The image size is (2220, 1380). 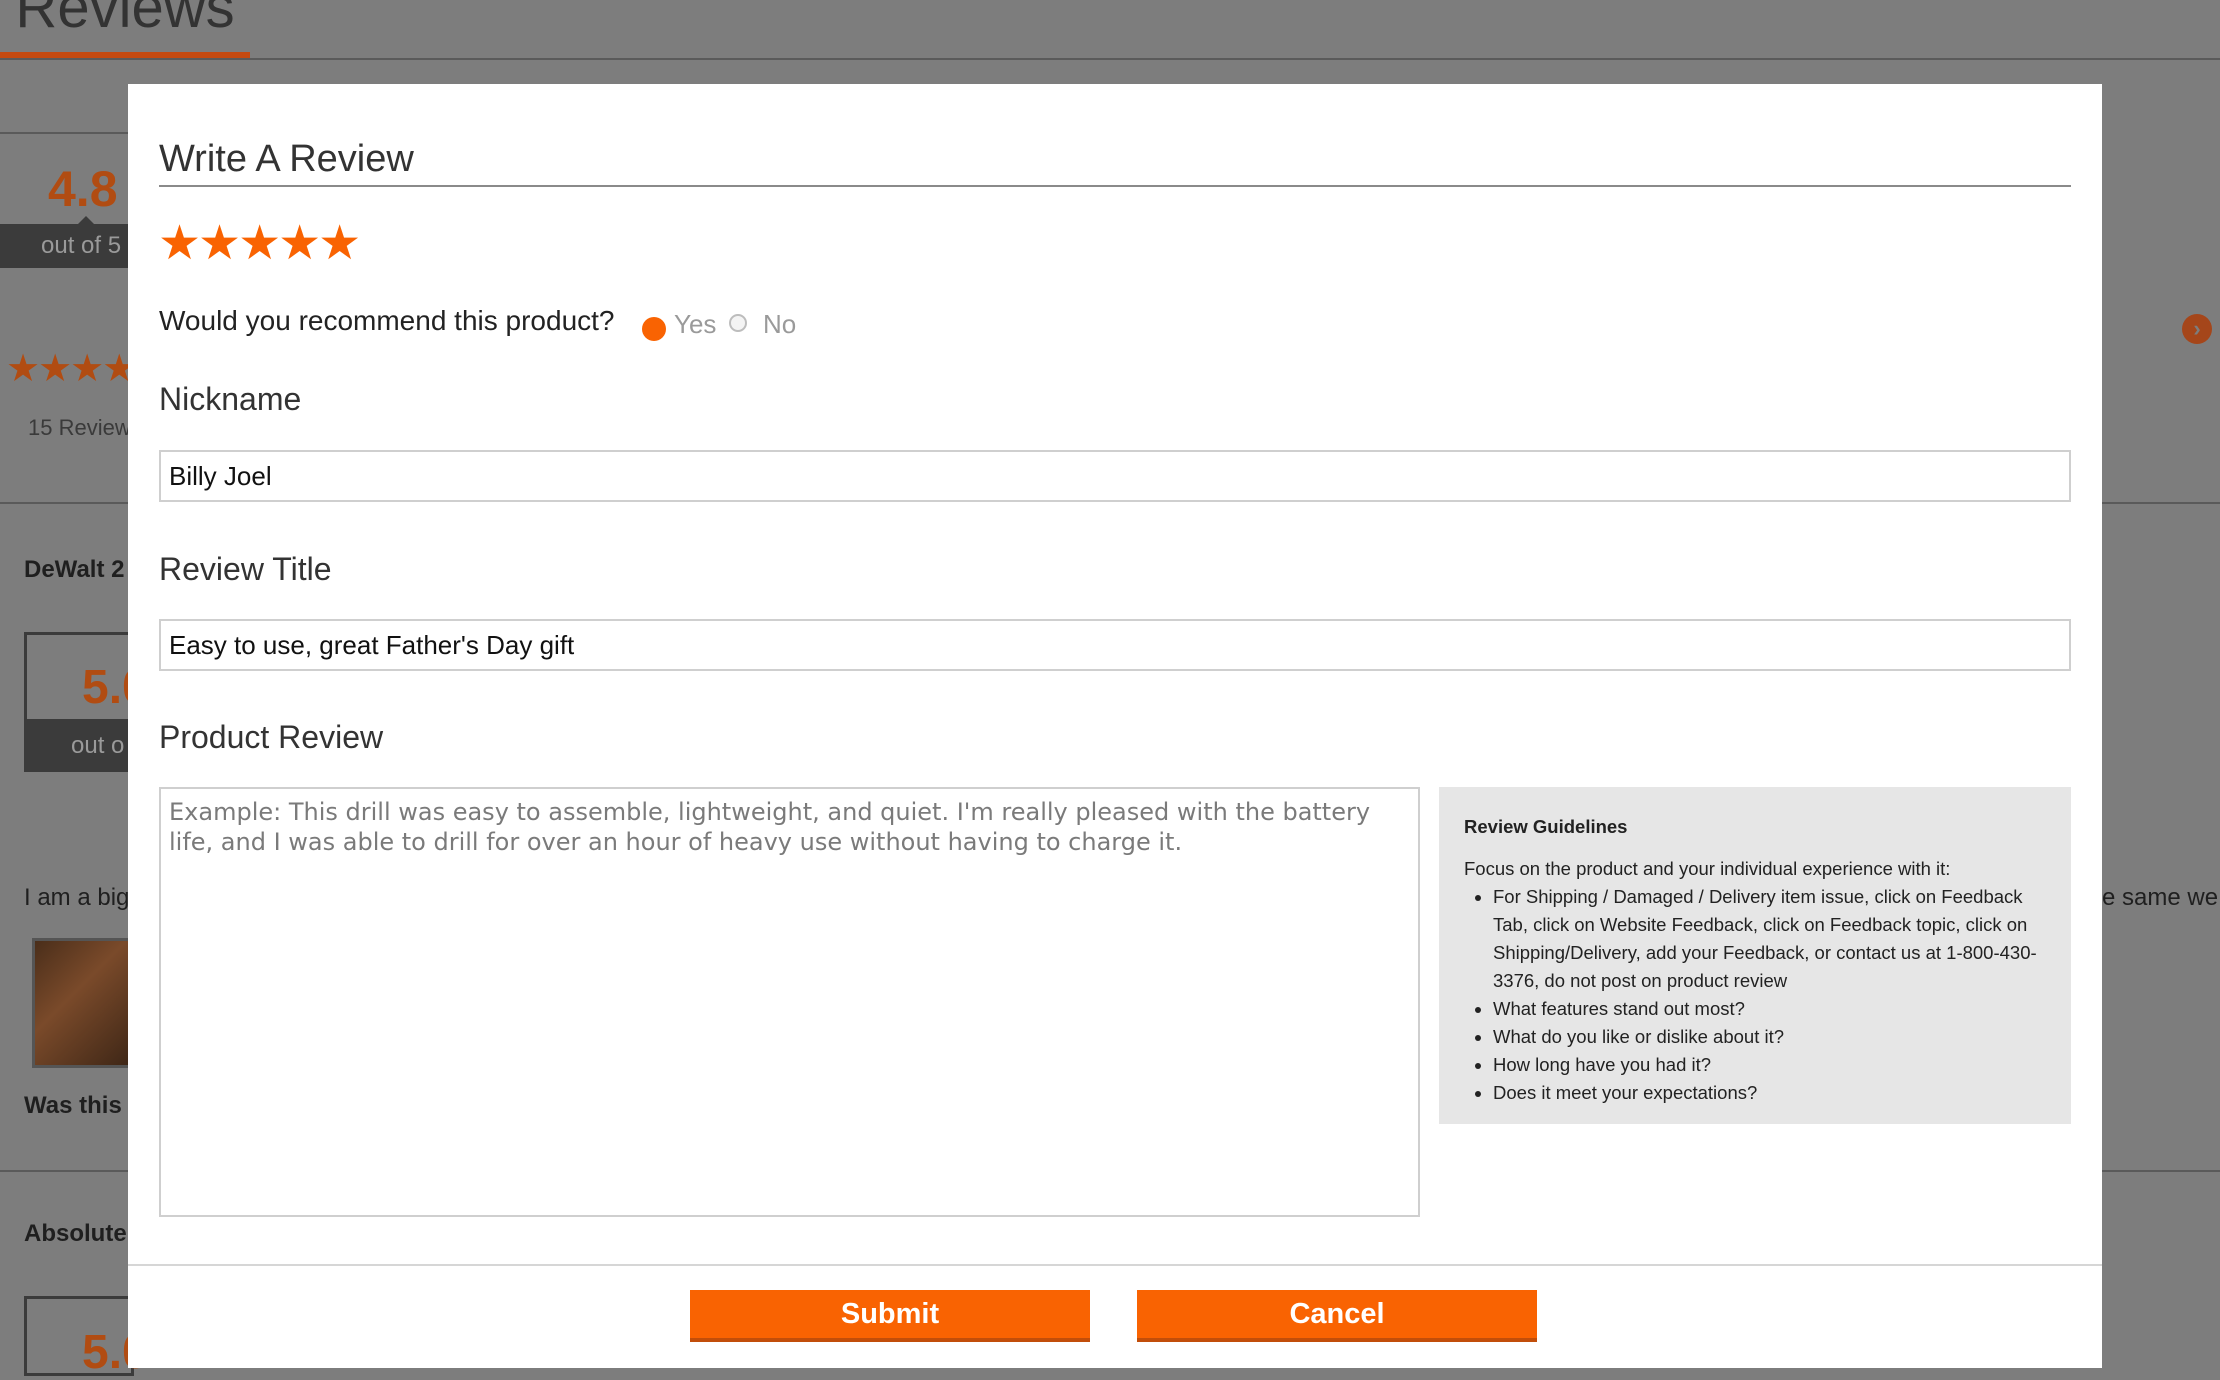 What do you see at coordinates (1115, 186) in the screenshot?
I see `title-divider` at bounding box center [1115, 186].